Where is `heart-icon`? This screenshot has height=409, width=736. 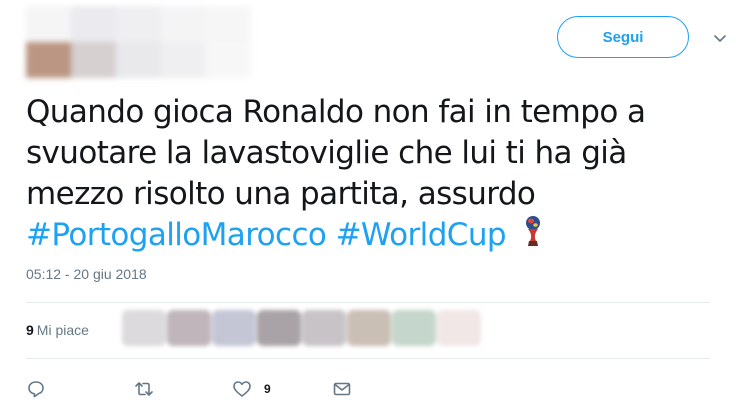
heart-icon is located at coordinates (242, 389).